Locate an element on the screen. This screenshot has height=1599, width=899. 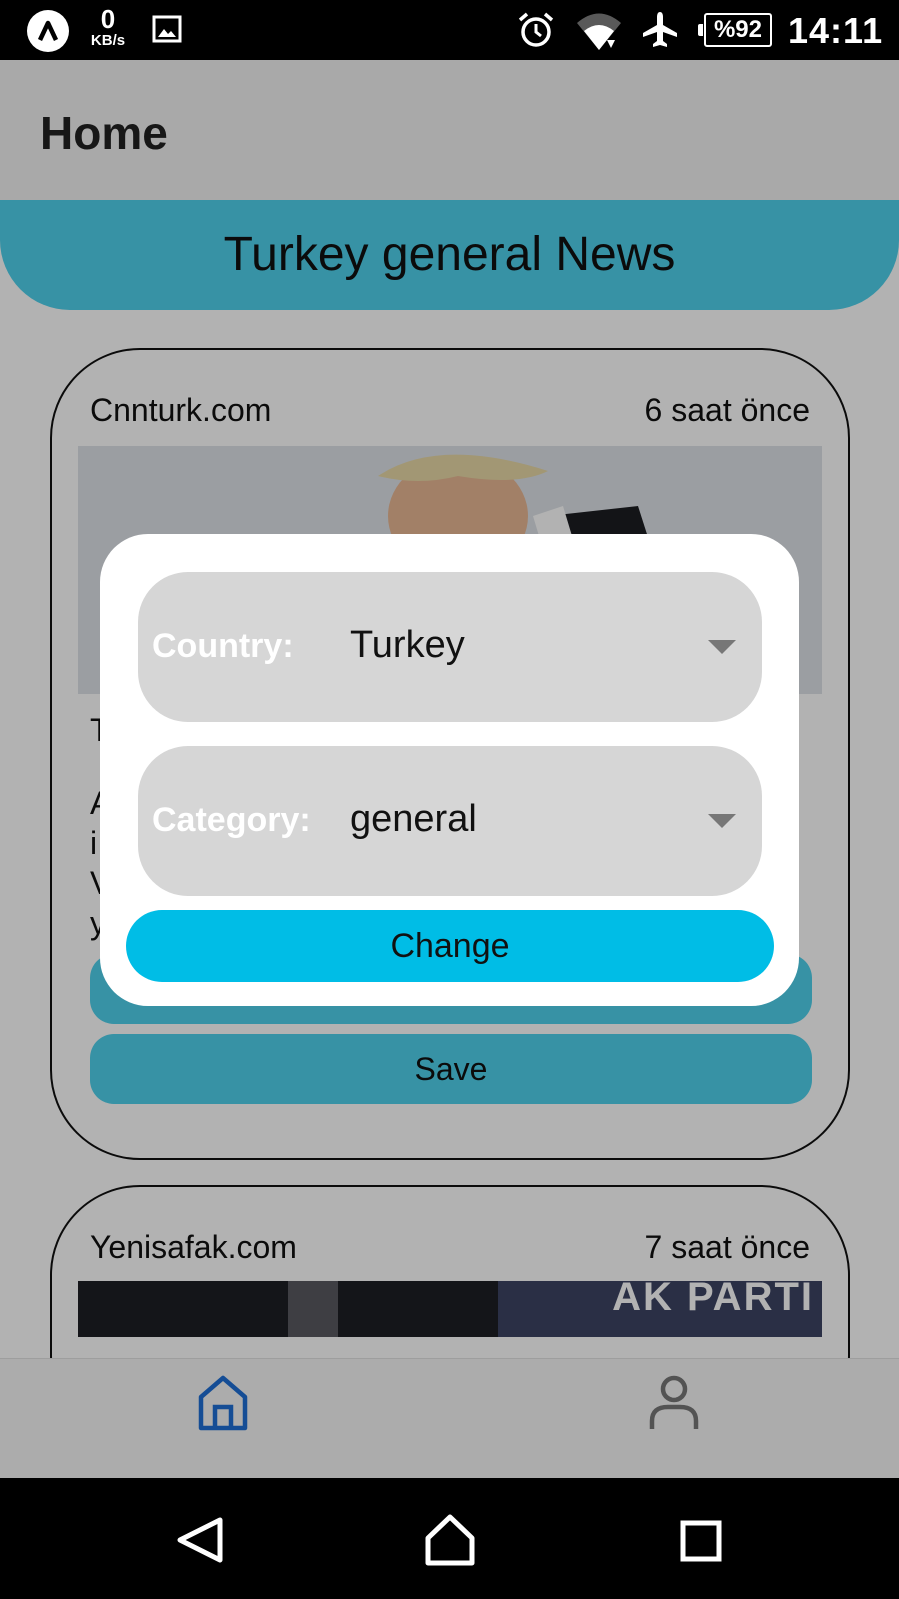
wifi-icon is located at coordinates (599, 31).